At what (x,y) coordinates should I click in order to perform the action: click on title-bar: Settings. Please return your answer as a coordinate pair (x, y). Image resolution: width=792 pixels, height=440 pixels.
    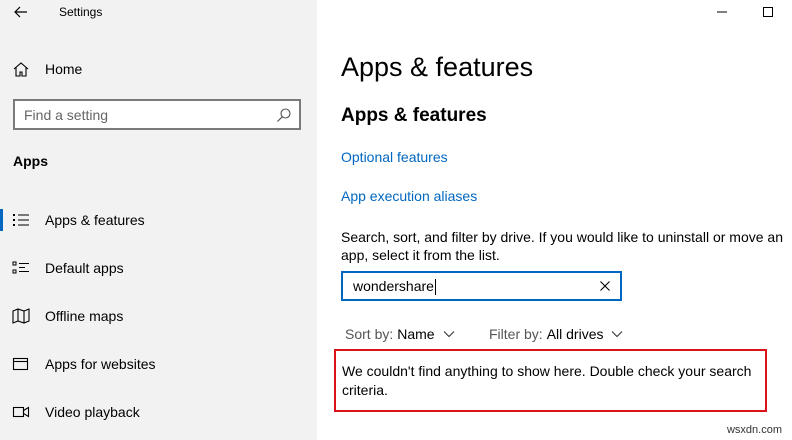
    Looking at the image, I should click on (158, 13).